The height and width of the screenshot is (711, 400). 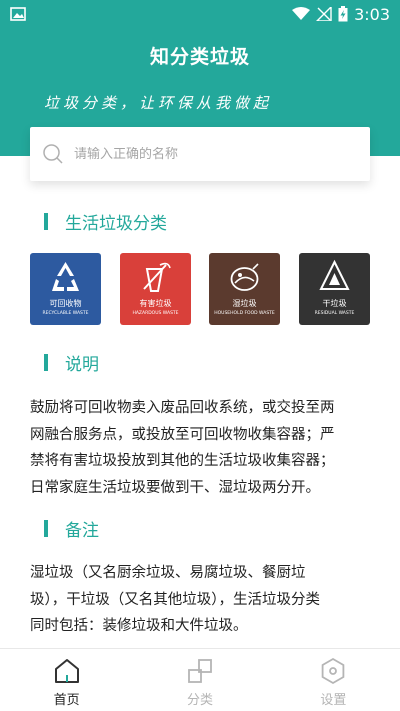 What do you see at coordinates (66, 700) in the screenshot?
I see `tab-label: 首页` at bounding box center [66, 700].